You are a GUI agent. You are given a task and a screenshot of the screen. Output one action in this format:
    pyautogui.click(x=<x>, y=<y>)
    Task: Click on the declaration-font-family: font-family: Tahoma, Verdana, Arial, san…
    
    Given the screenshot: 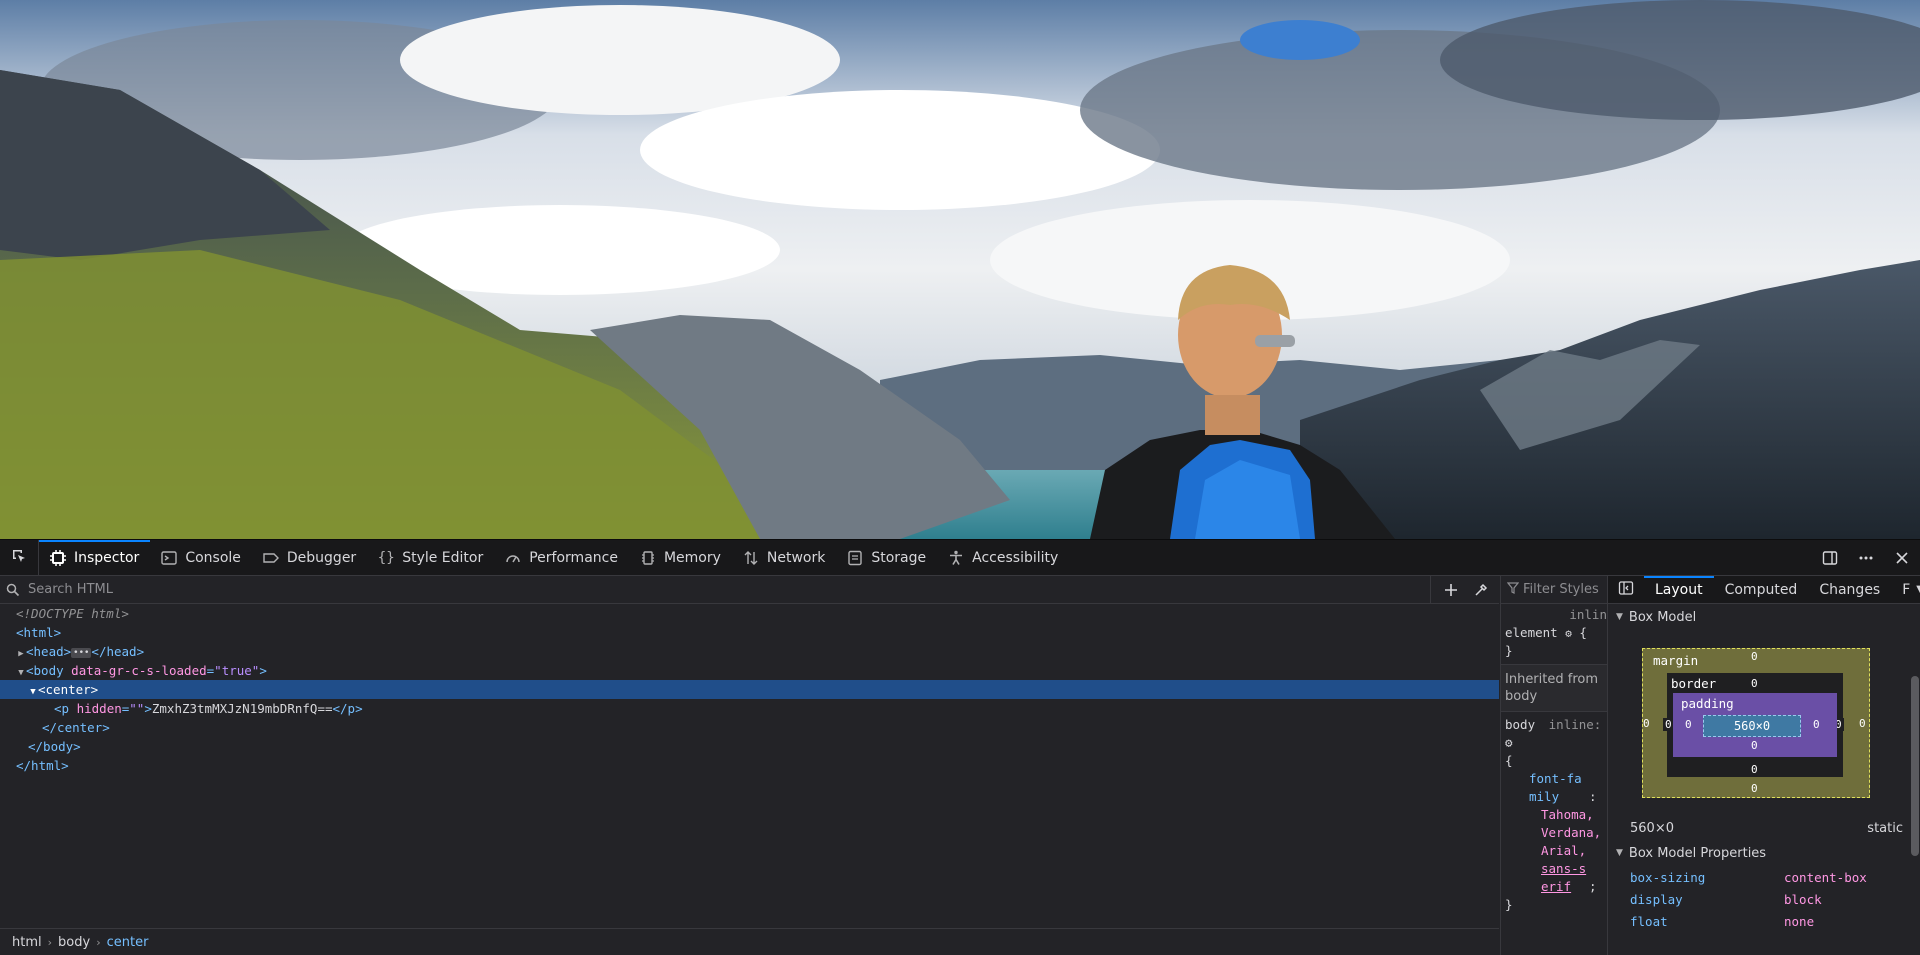 What is the action you would take?
    pyautogui.click(x=1556, y=833)
    